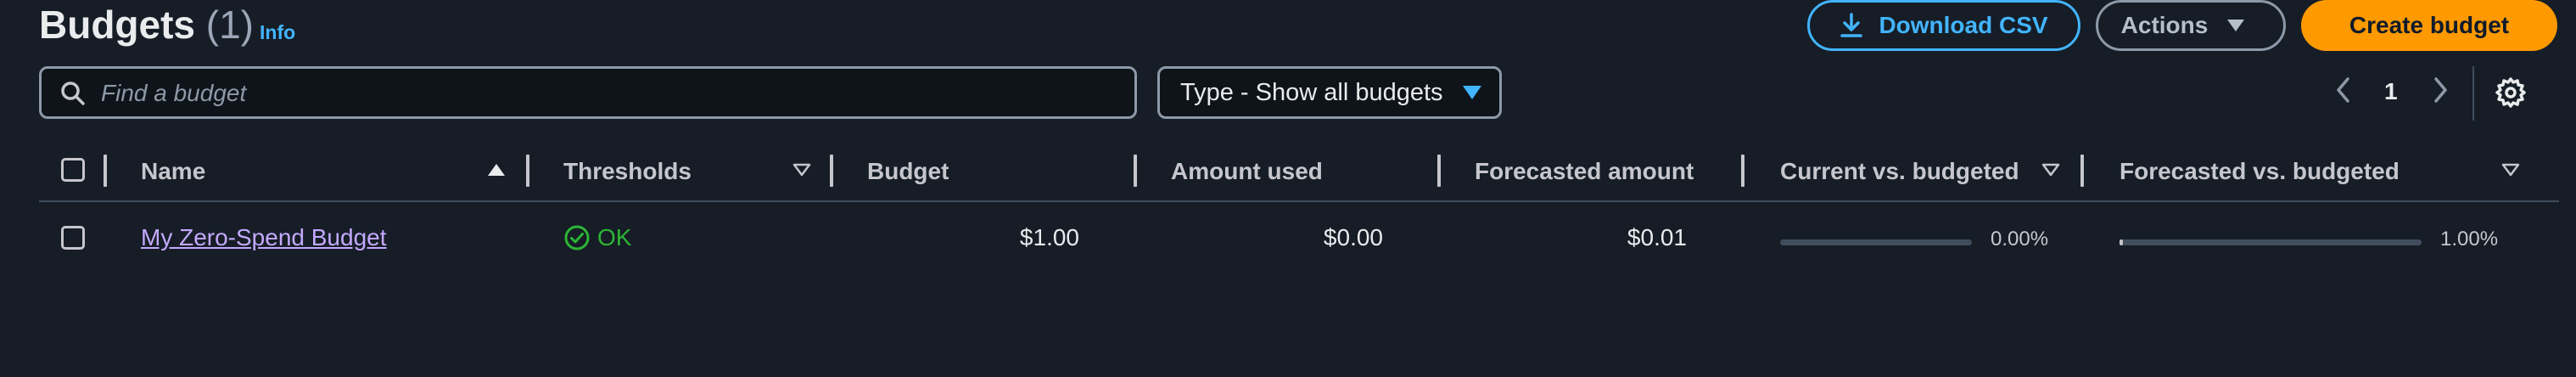  Describe the element at coordinates (73, 238) in the screenshot. I see `row-select-checkbox` at that location.